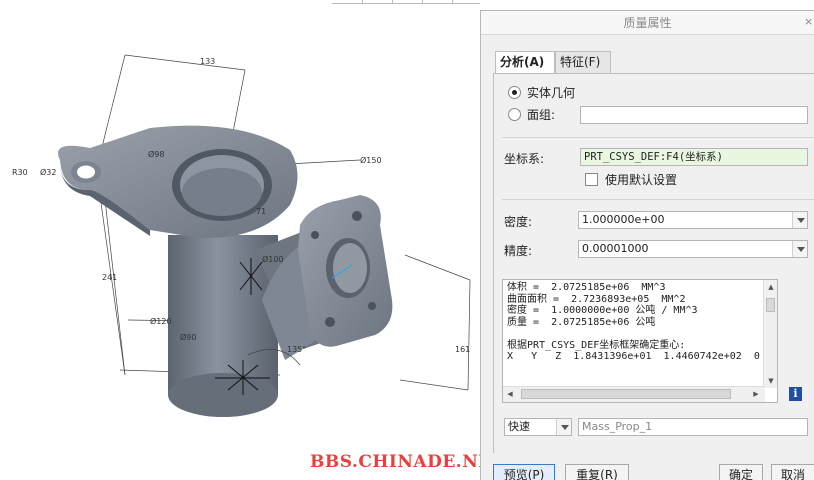 This screenshot has width=814, height=480. Describe the element at coordinates (551, 93) in the screenshot. I see `solid-geometry-label: 实体几何` at that location.